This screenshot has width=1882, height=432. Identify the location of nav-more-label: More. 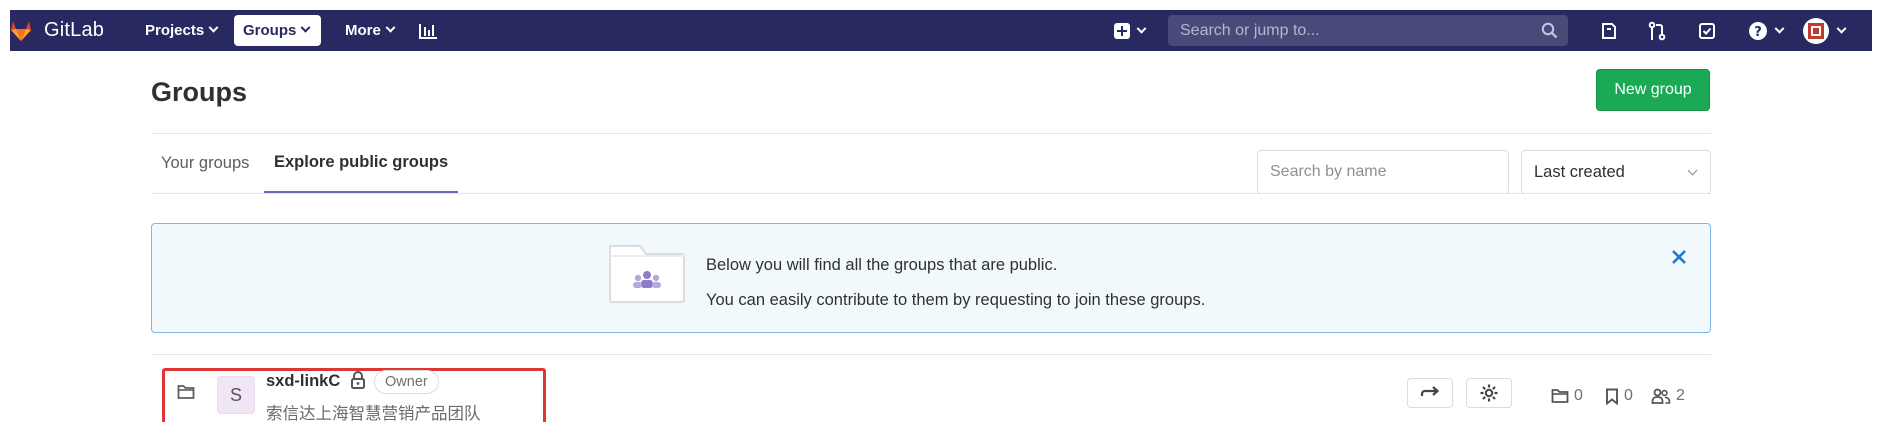
(363, 30).